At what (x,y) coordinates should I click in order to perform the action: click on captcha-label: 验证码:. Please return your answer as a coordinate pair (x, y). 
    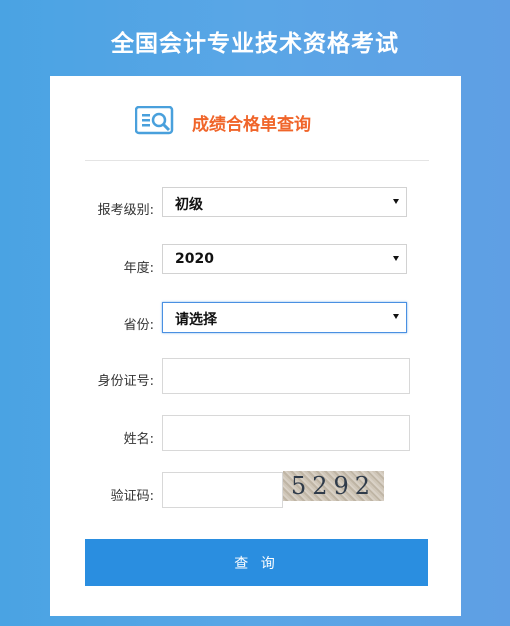
    Looking at the image, I should click on (132, 496).